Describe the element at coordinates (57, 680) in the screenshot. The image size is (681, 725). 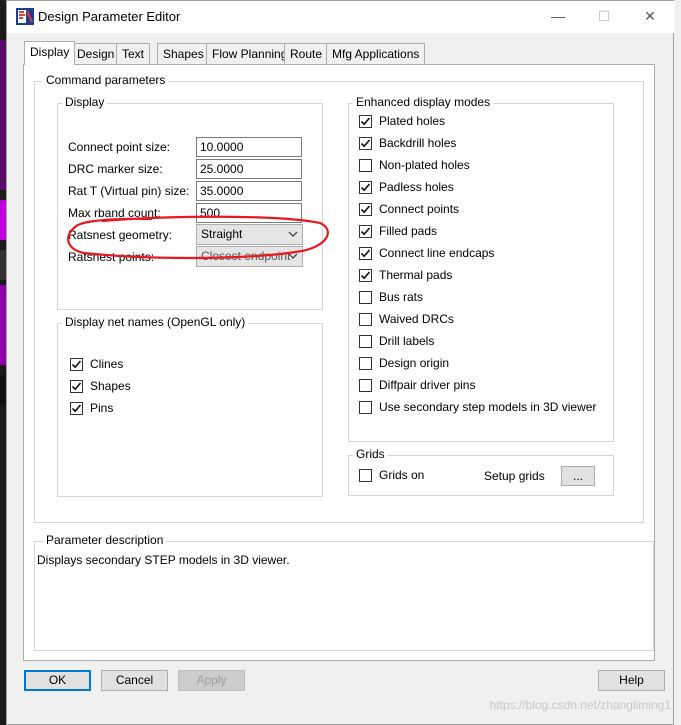
I see `ok-button: OK` at that location.